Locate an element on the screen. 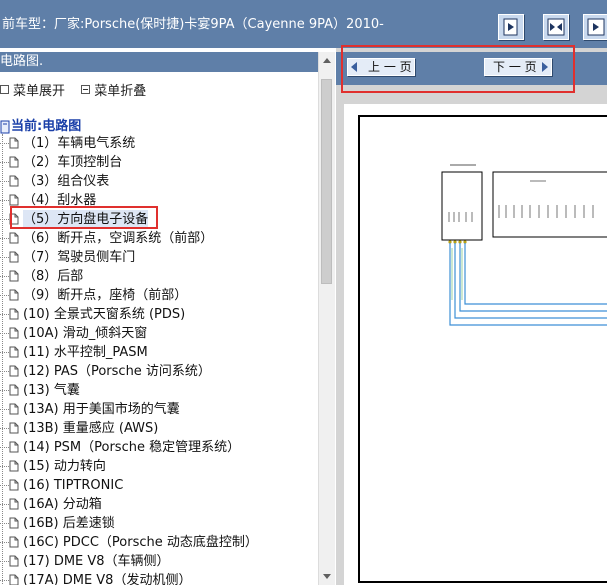 Image resolution: width=607 pixels, height=585 pixels. diagram-connector-dots is located at coordinates (457, 242).